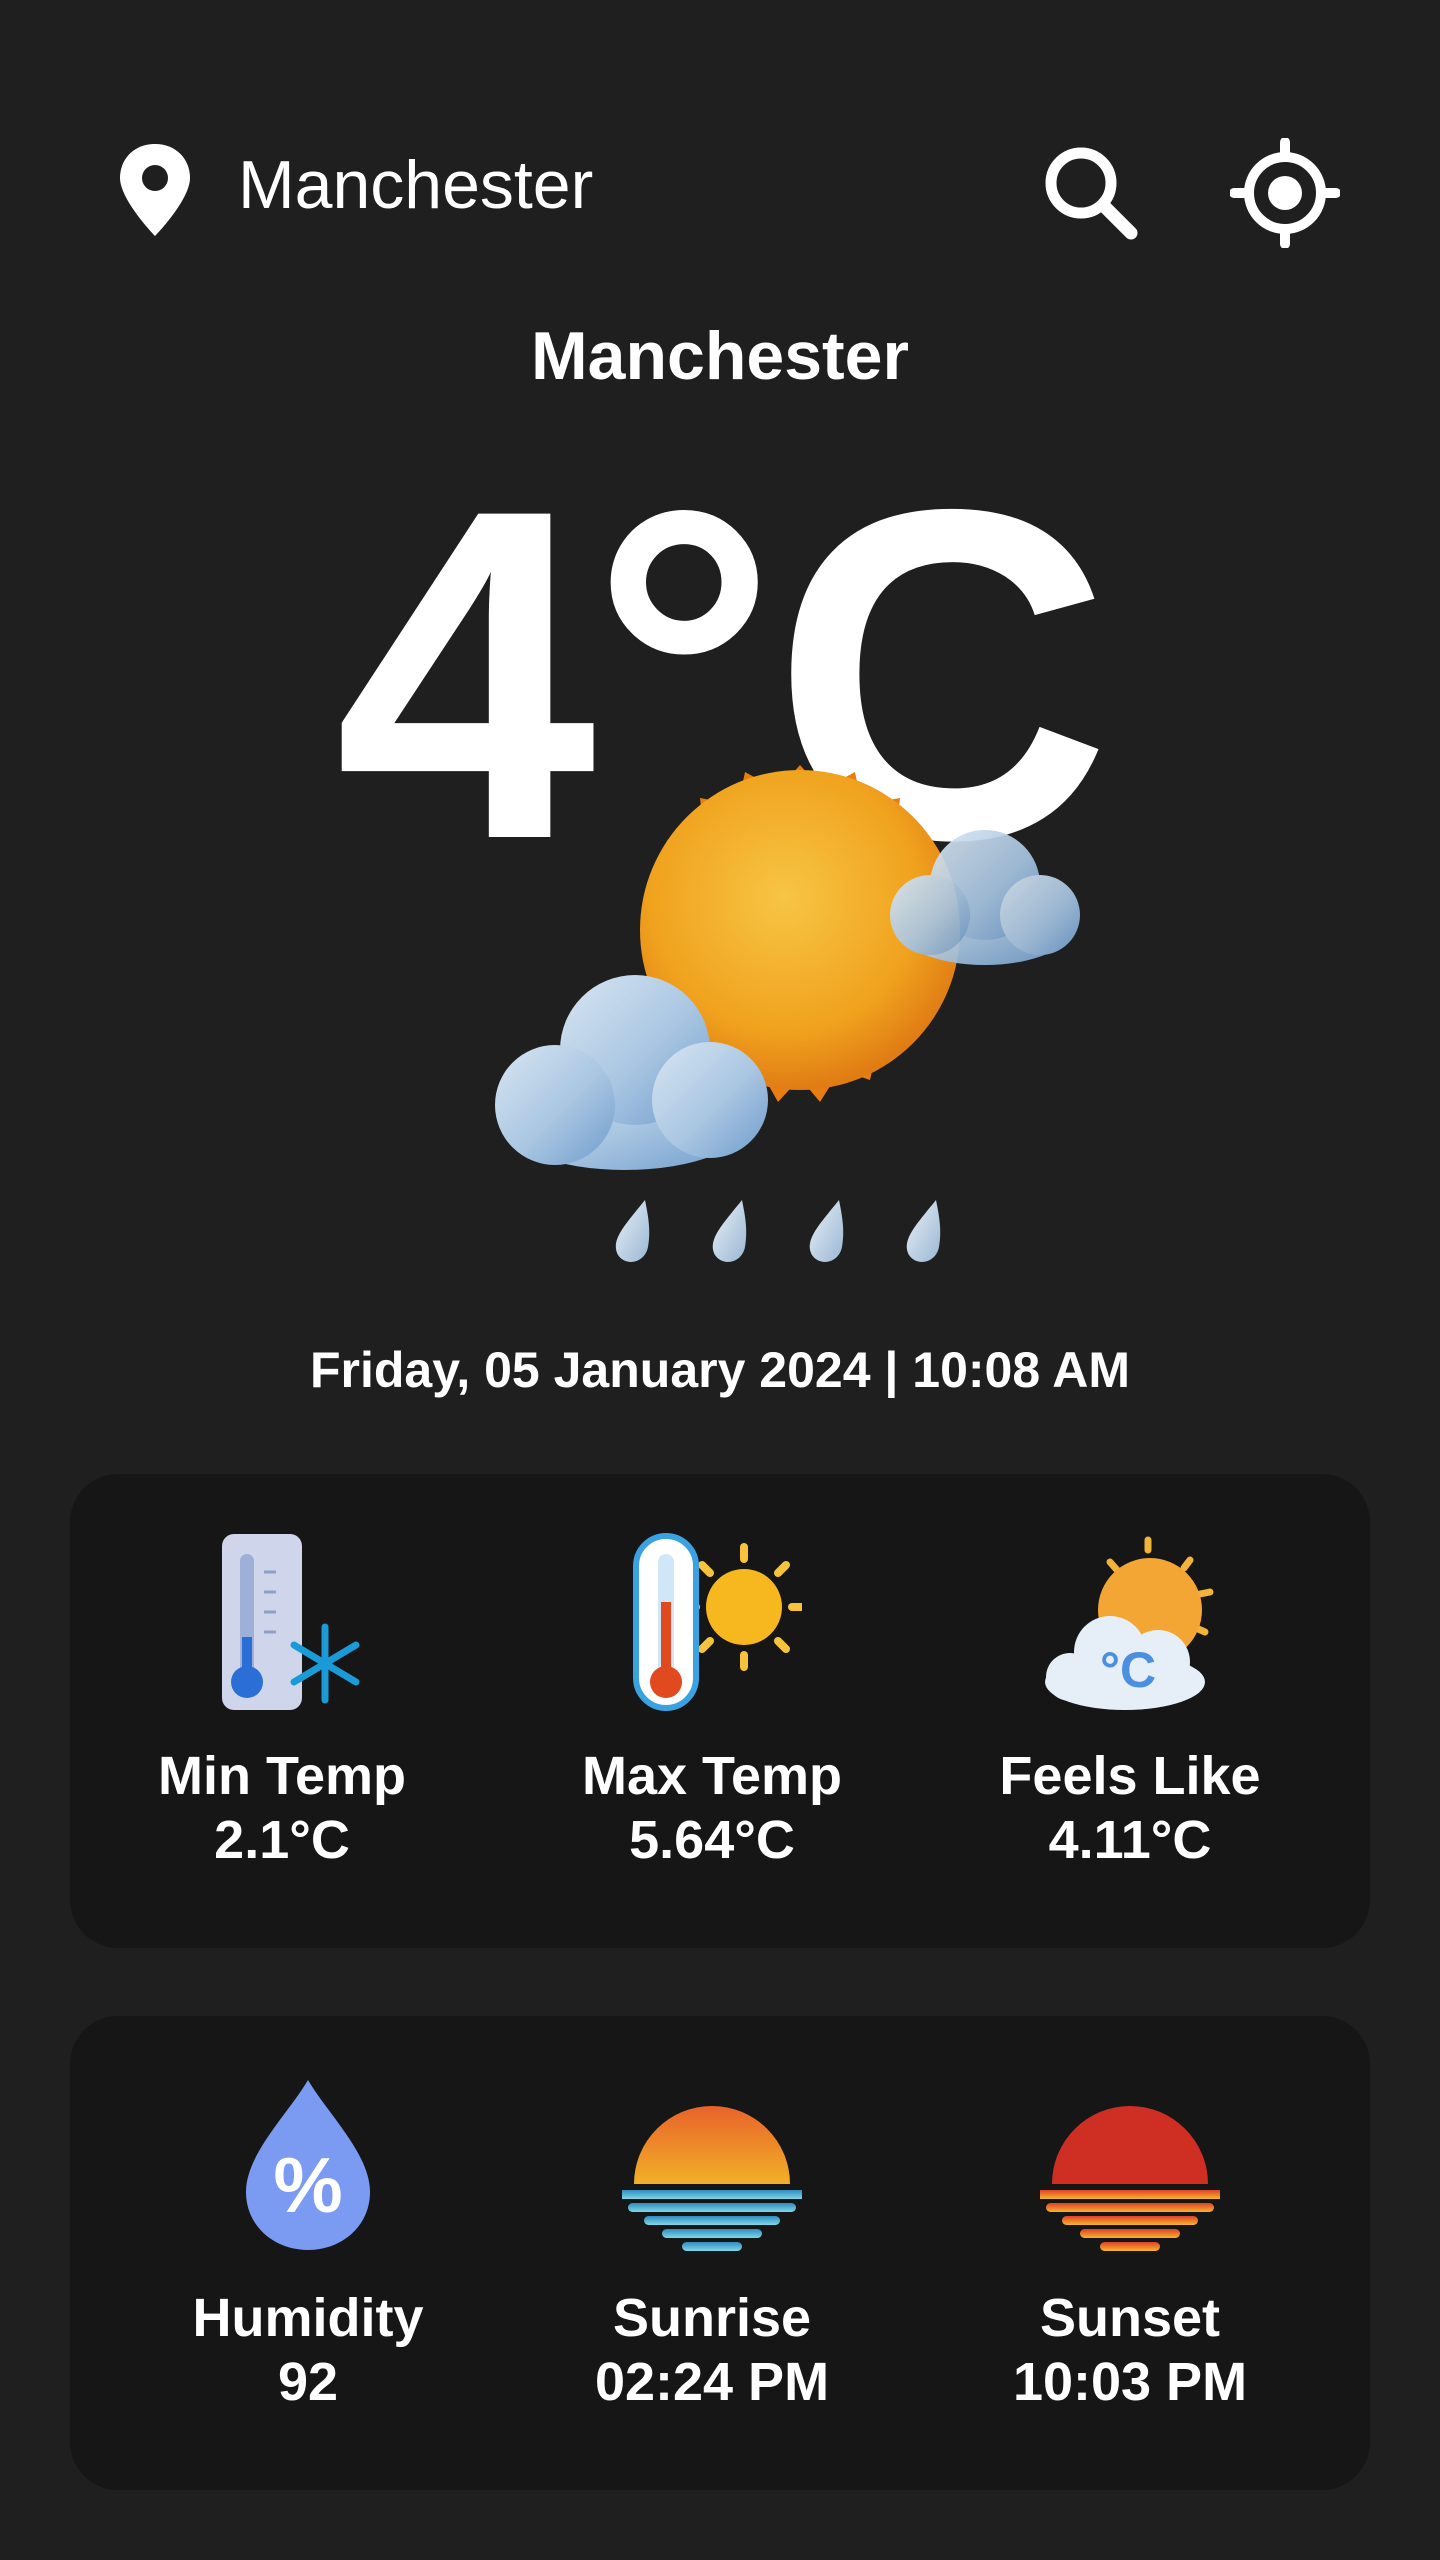 The width and height of the screenshot is (1440, 2560). What do you see at coordinates (308, 2253) in the screenshot?
I see `humidity-stat: % Humidity 92` at bounding box center [308, 2253].